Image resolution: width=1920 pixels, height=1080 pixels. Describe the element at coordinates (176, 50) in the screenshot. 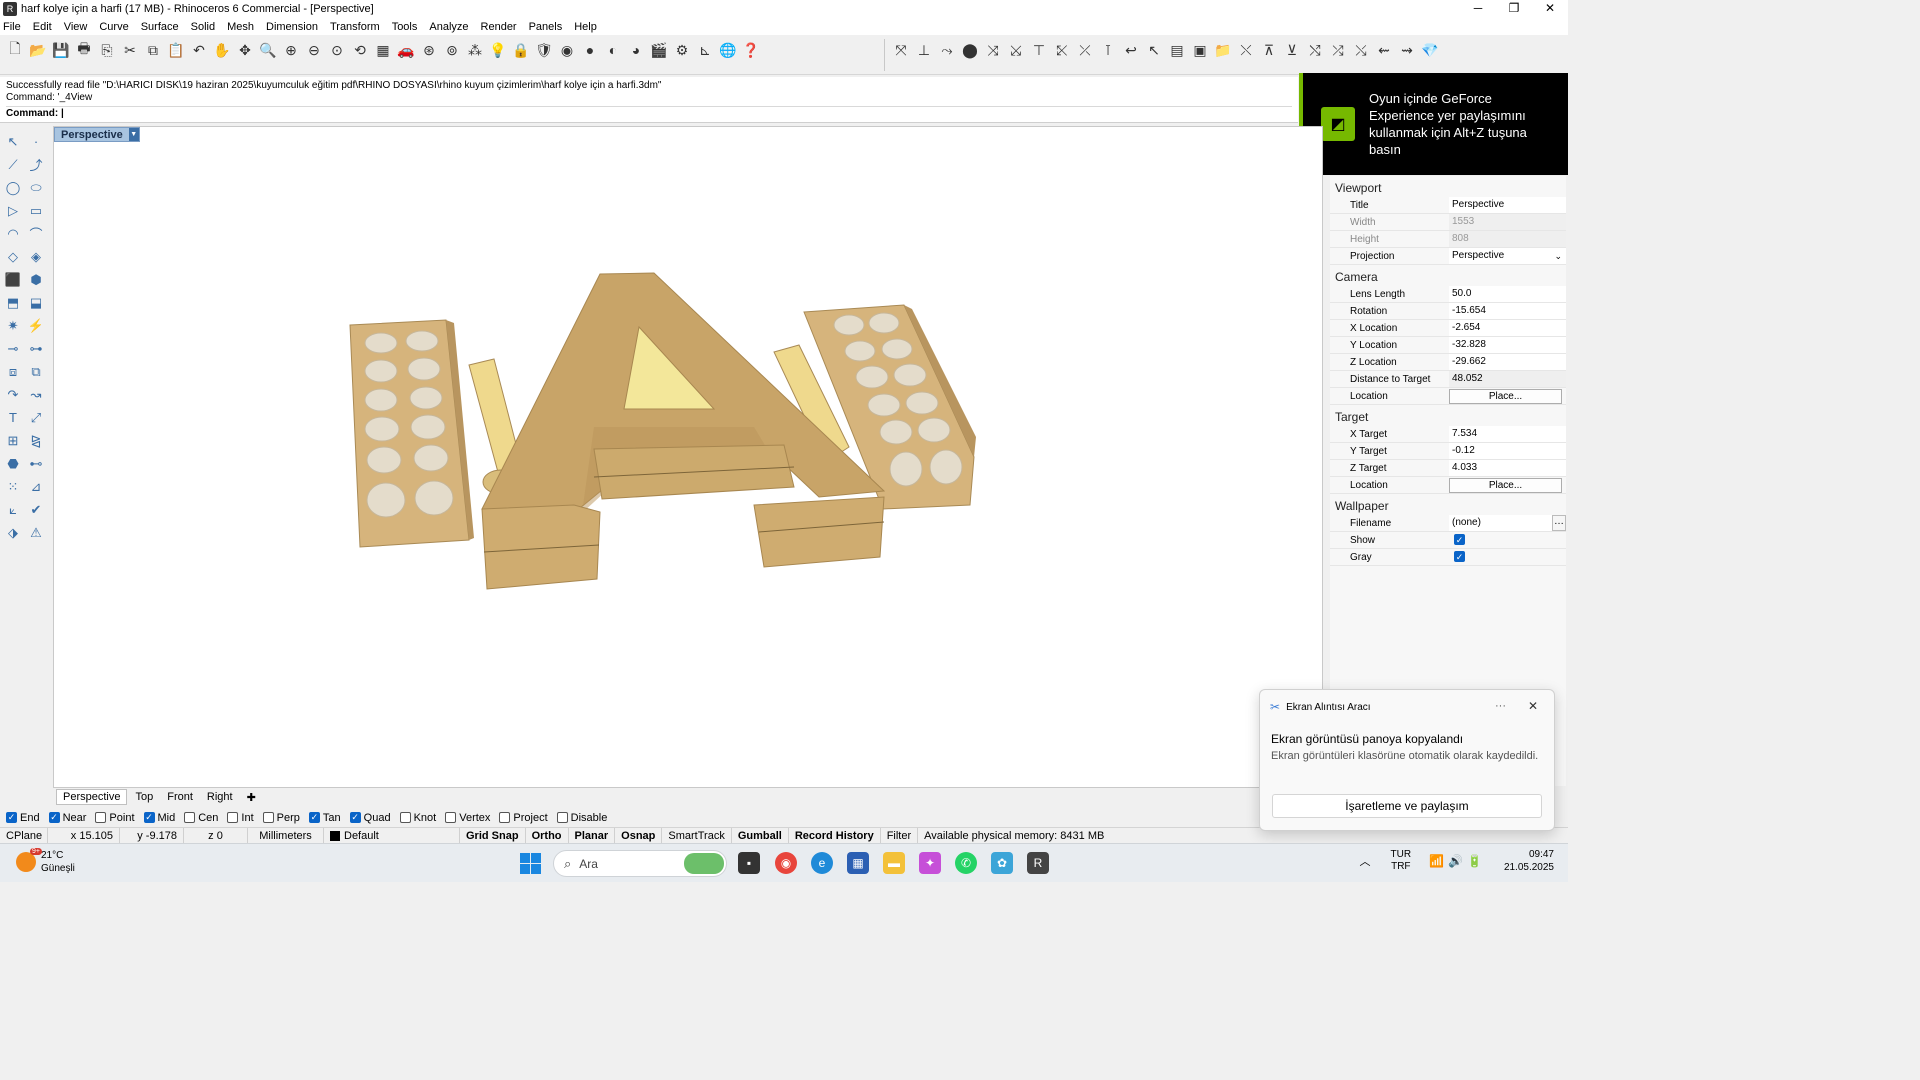

I see `paste-icon: 📋` at that location.